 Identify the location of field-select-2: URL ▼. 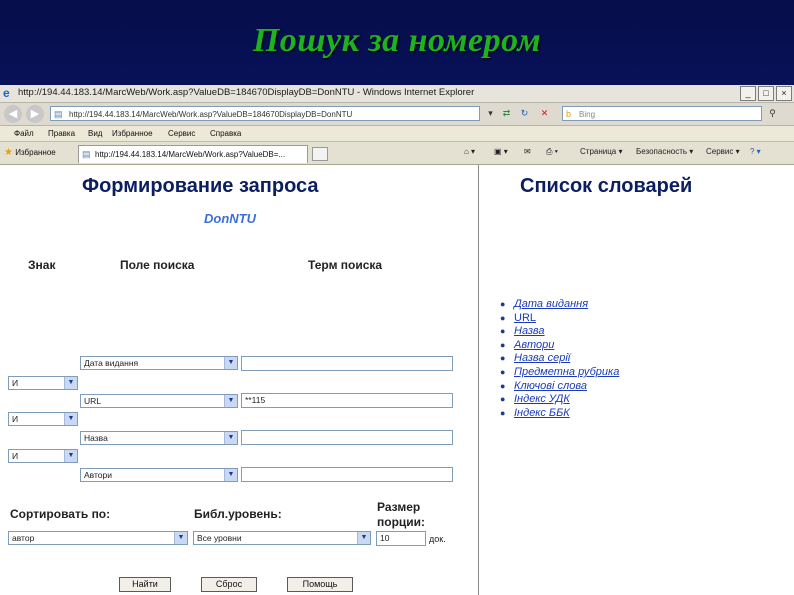
(159, 401).